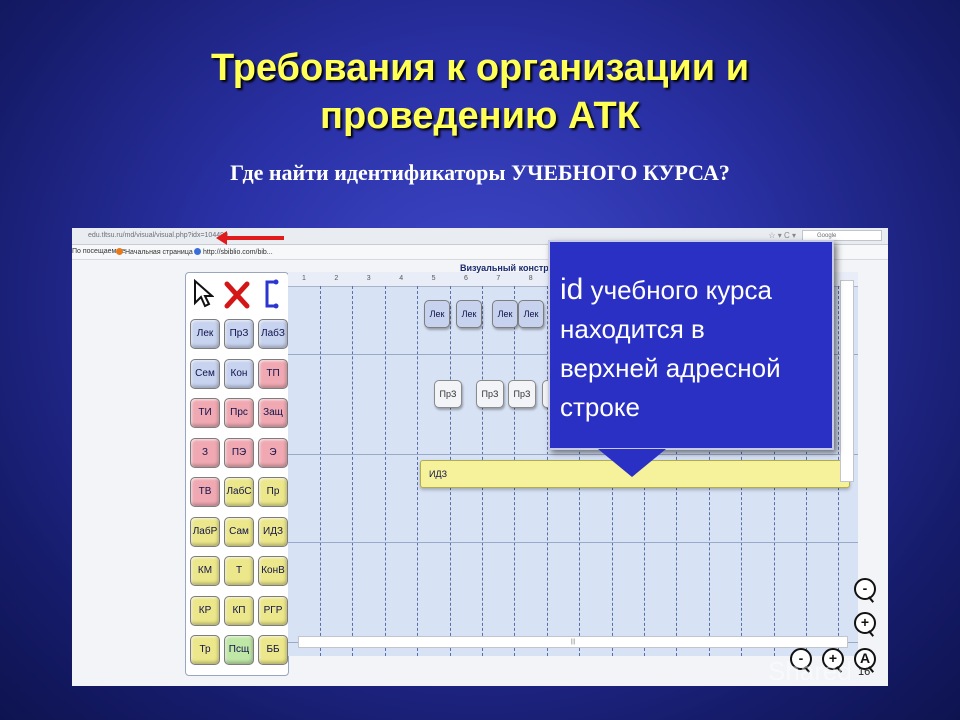 Image resolution: width=960 pixels, height=720 pixels. I want to click on tool-button: Псщ, so click(239, 650).